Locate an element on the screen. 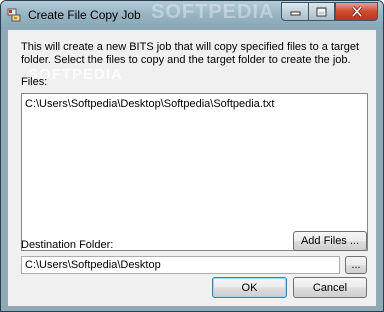  caption-buttons is located at coordinates (329, 11).